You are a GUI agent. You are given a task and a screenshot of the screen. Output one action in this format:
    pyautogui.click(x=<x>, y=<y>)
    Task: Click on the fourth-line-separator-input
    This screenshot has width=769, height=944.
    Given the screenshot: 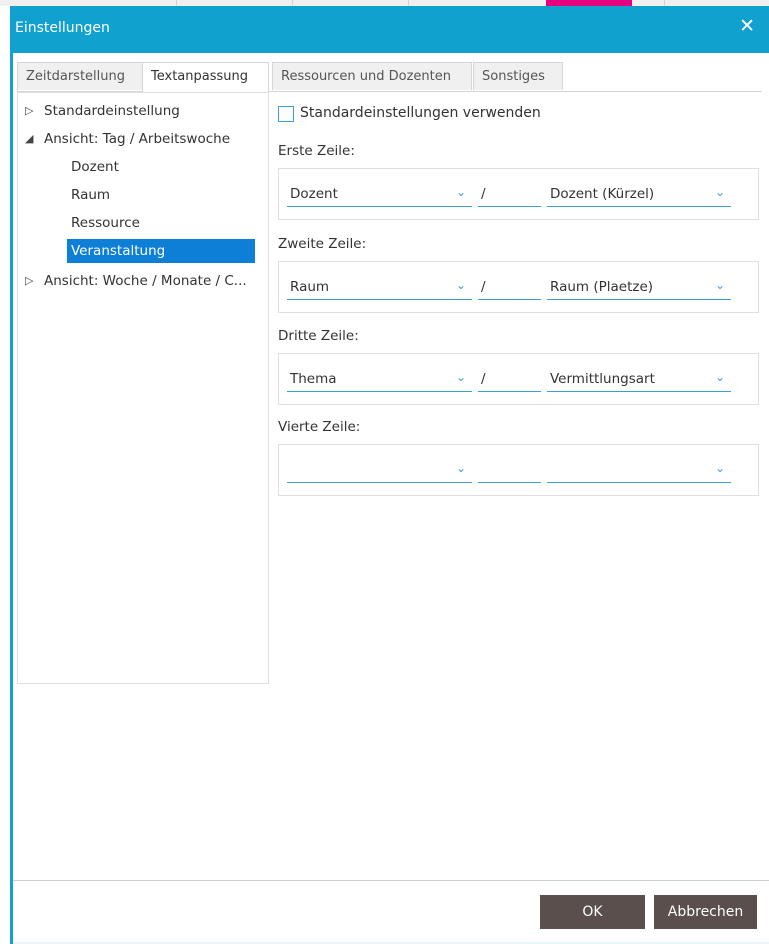 What is the action you would take?
    pyautogui.click(x=509, y=470)
    